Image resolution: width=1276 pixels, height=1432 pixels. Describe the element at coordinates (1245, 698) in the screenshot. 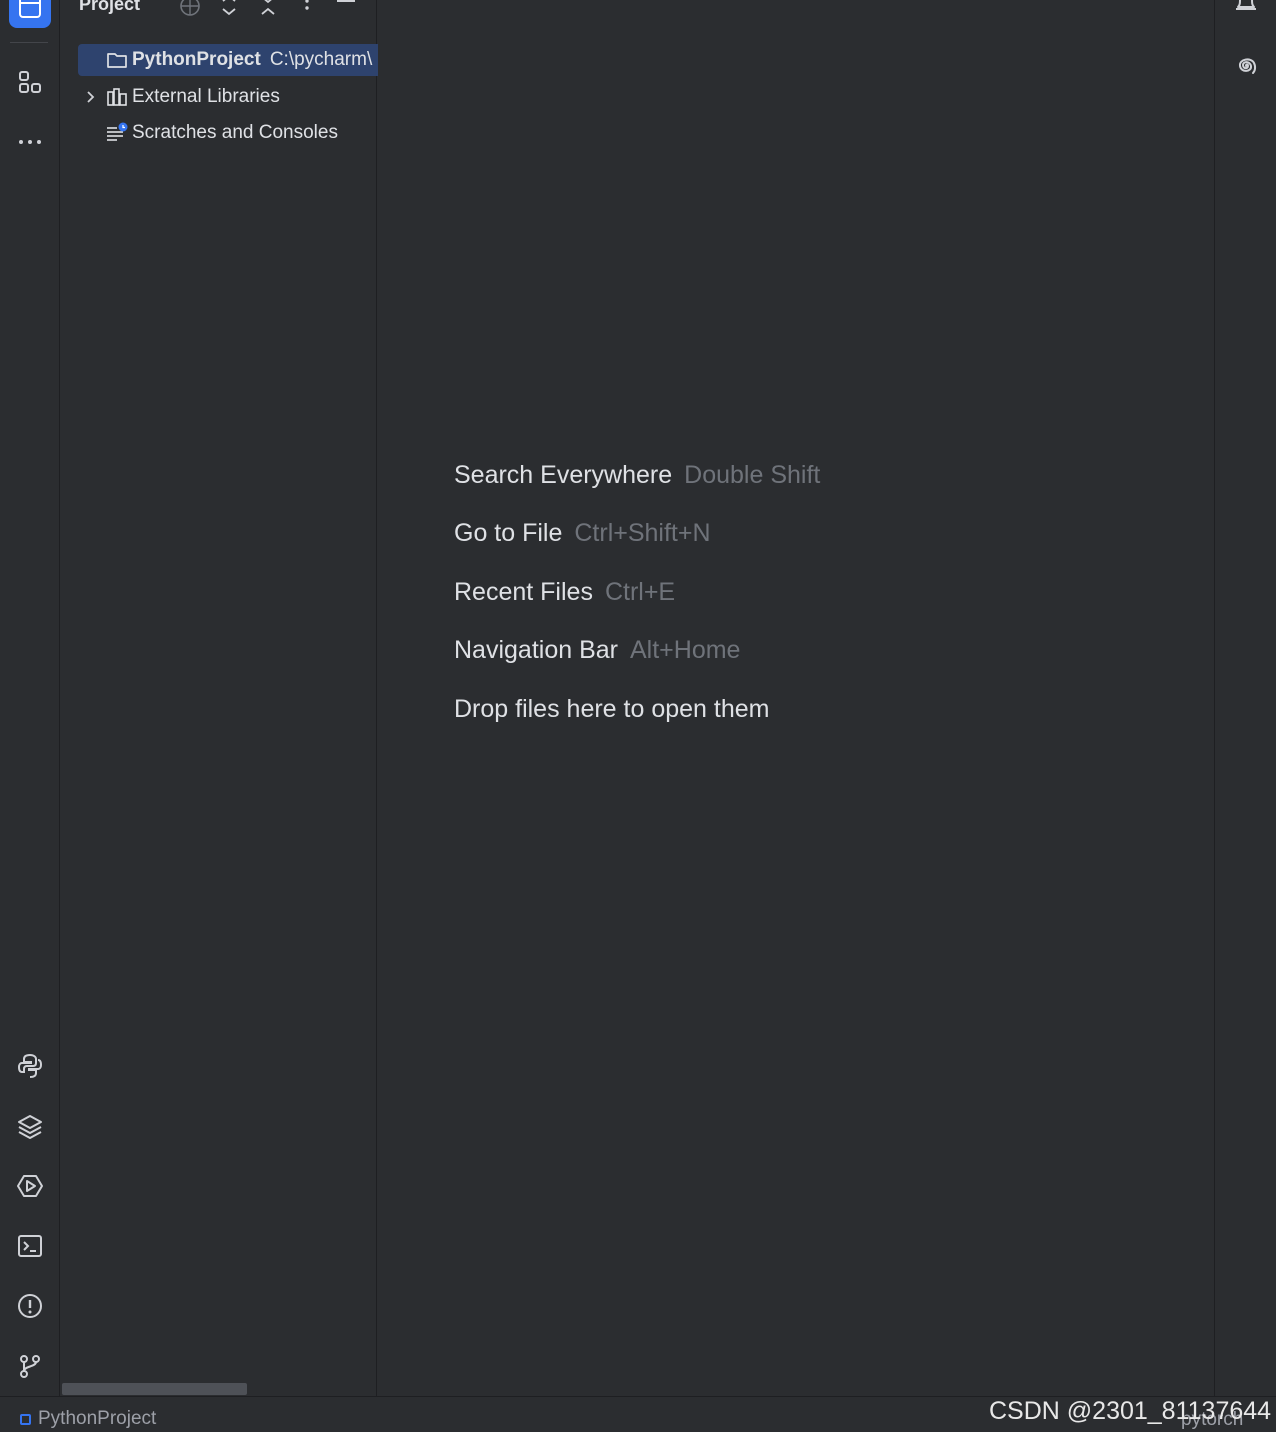

I see `right-tool-strip` at that location.